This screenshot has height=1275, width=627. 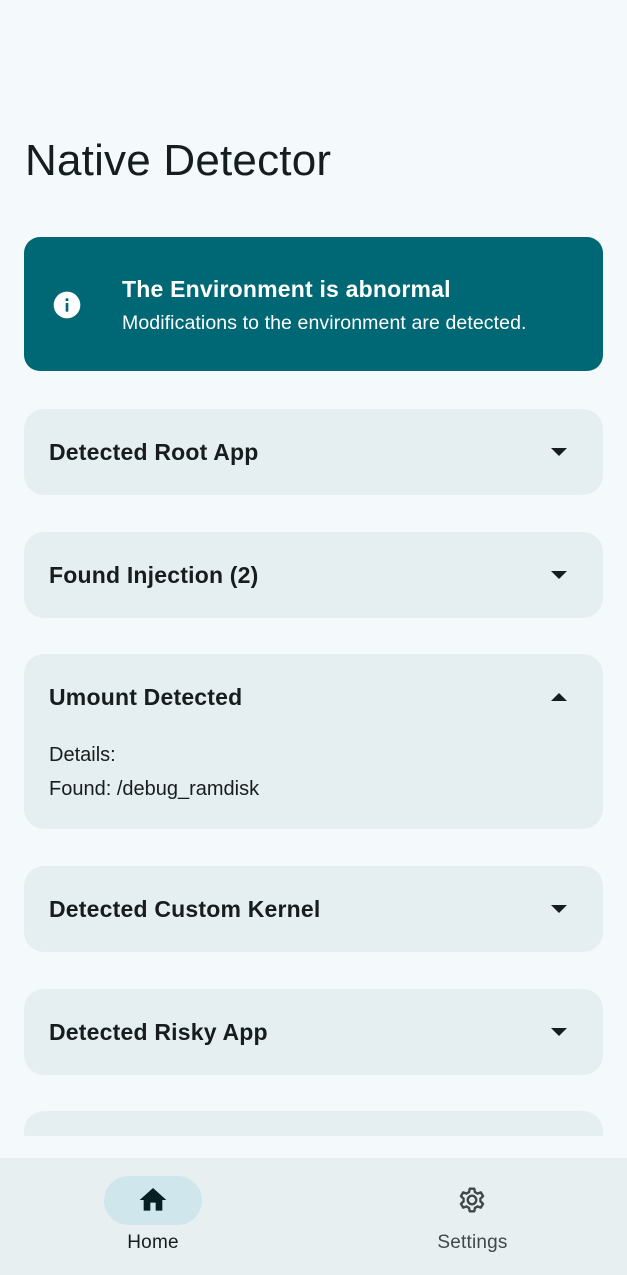 I want to click on nav-label-settings: Settings, so click(x=472, y=1242).